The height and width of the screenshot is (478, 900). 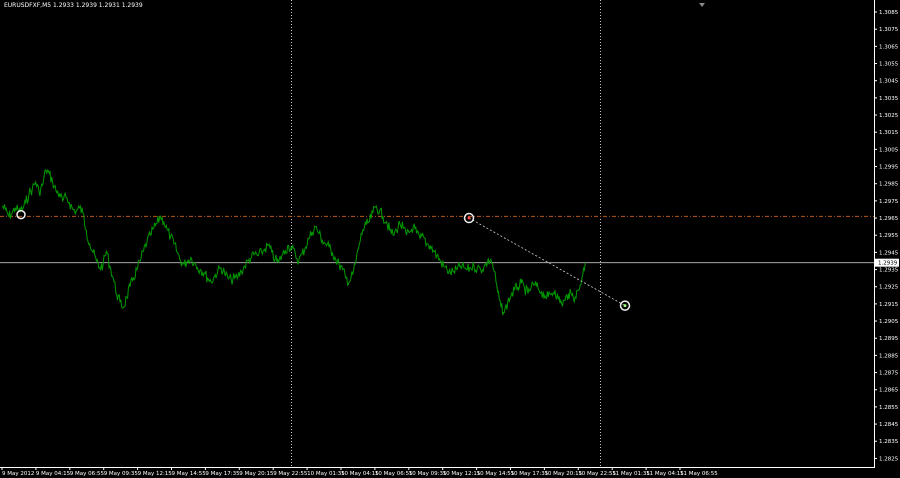 I want to click on y-tick-label: 1.2895, so click(x=889, y=339).